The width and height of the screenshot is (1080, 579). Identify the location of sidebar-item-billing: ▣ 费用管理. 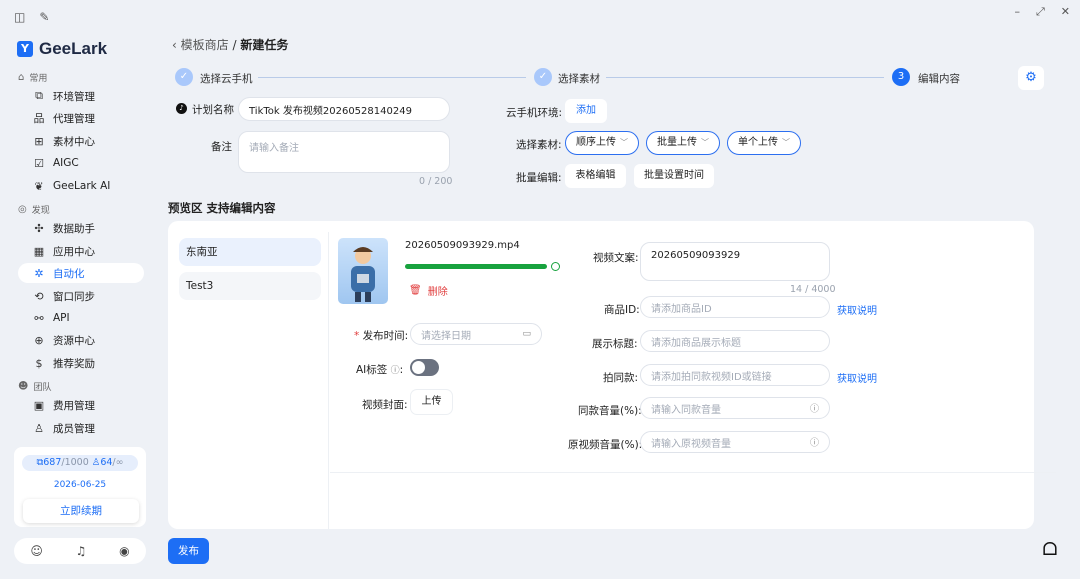
(81, 405).